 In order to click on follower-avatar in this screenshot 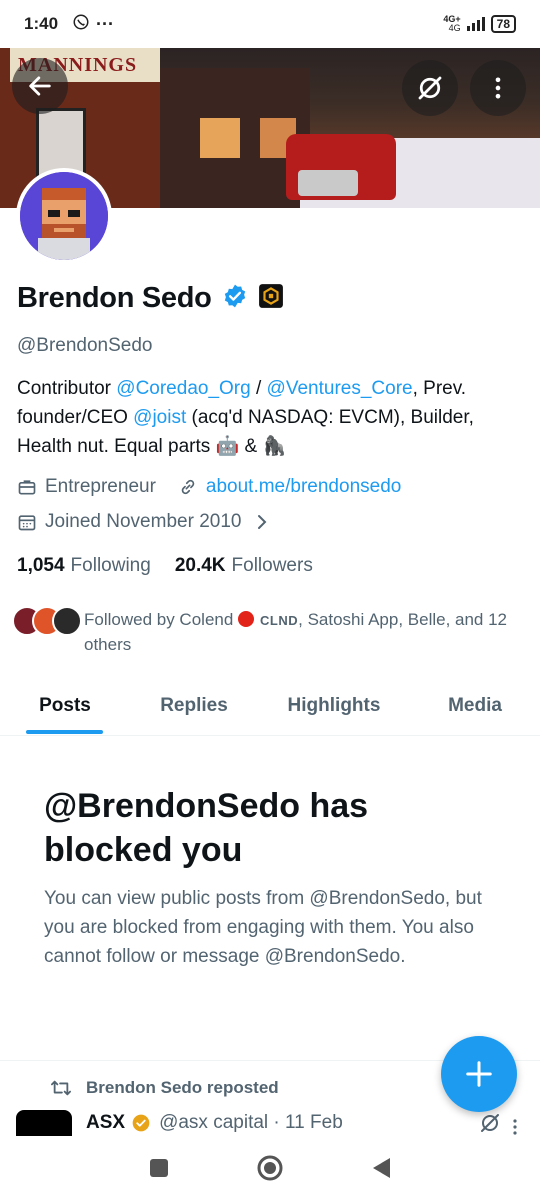, I will do `click(67, 621)`.